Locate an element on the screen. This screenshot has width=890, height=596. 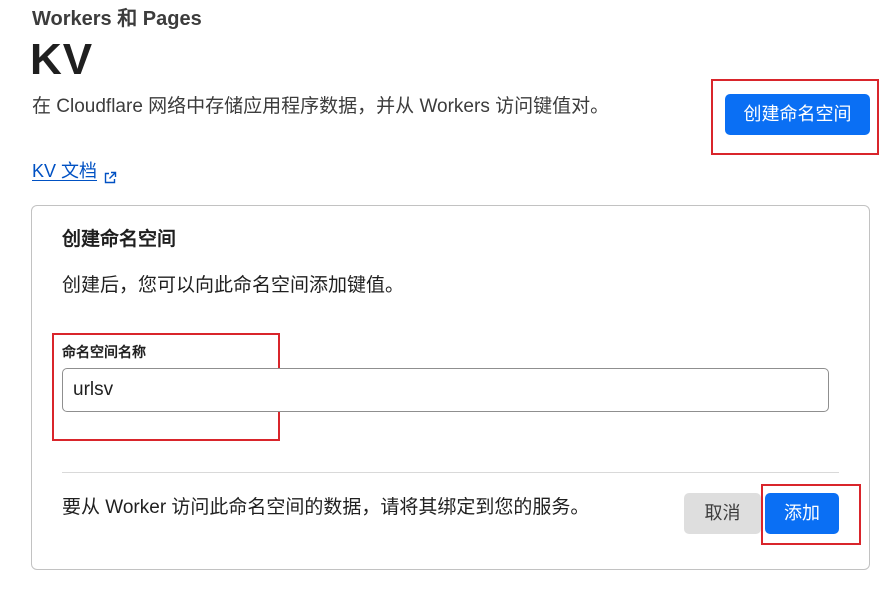
card-divider is located at coordinates (450, 472).